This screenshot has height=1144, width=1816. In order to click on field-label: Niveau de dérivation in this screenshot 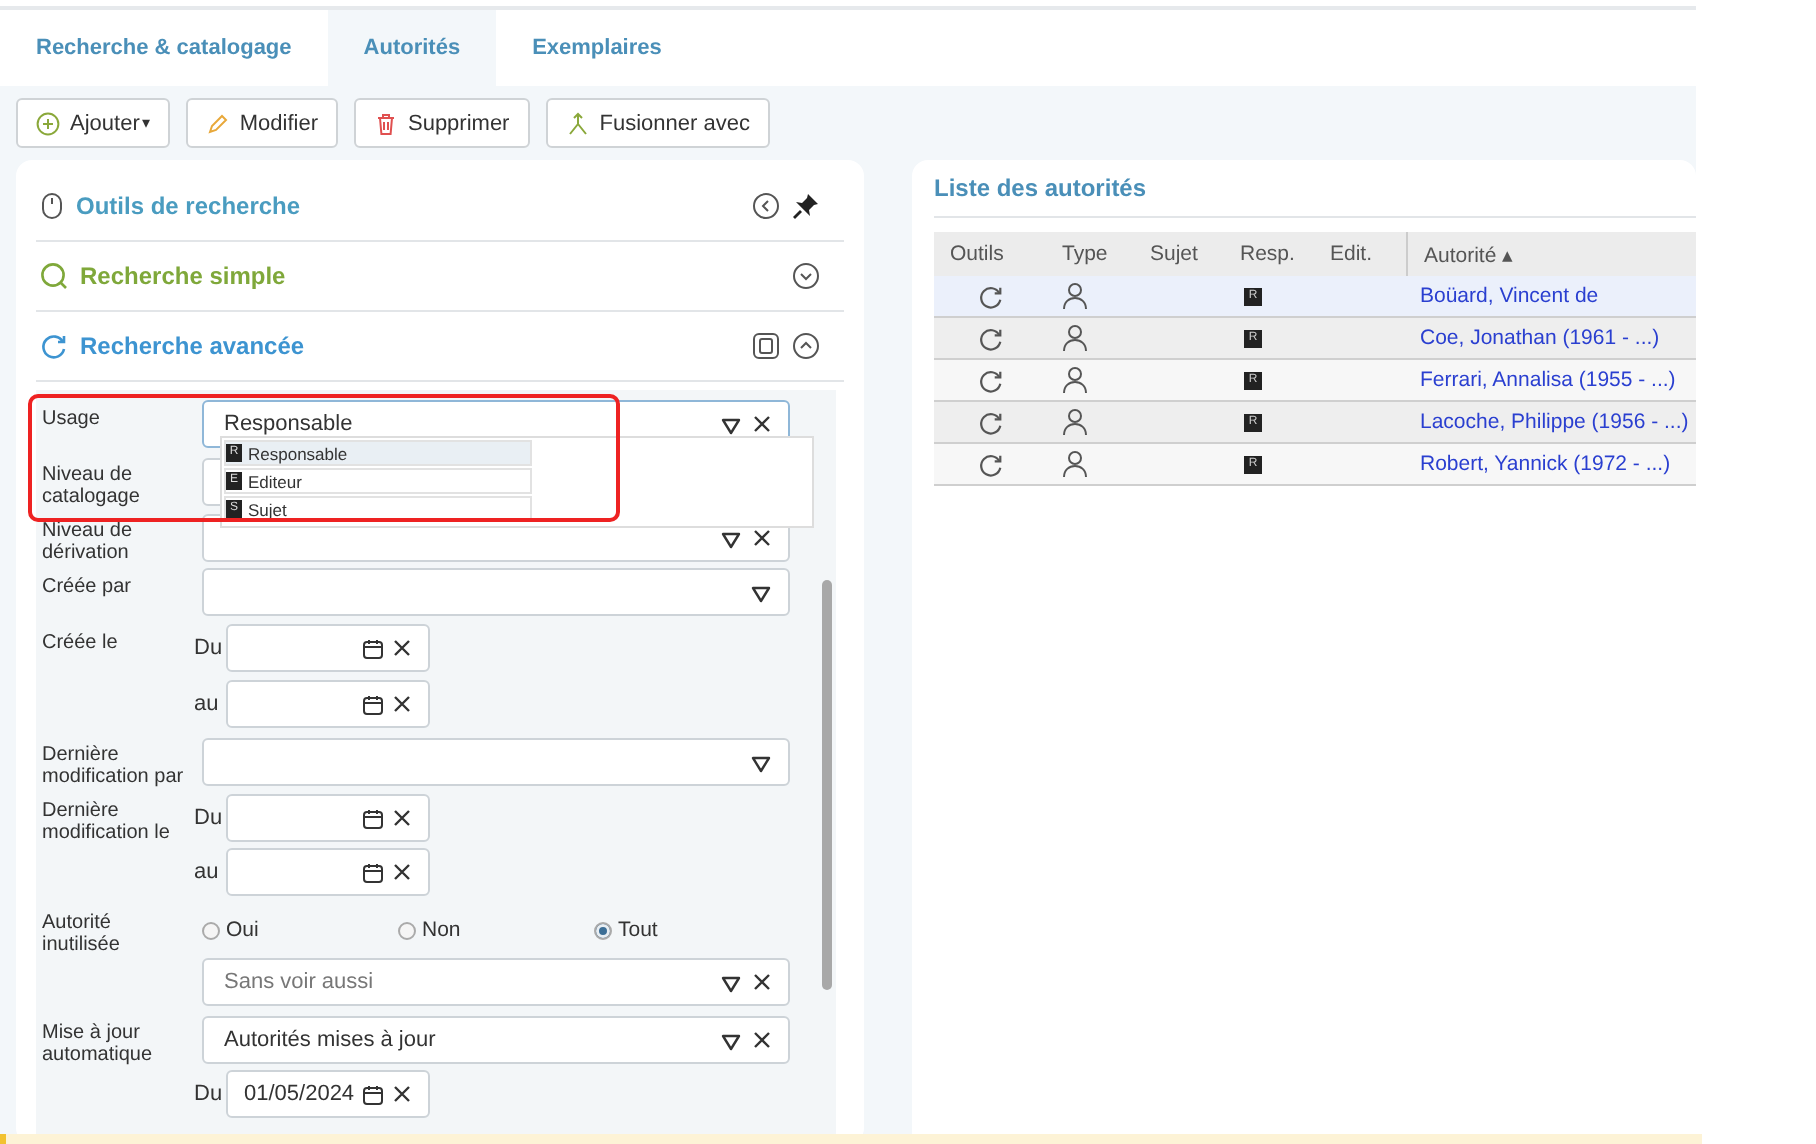, I will do `click(88, 541)`.